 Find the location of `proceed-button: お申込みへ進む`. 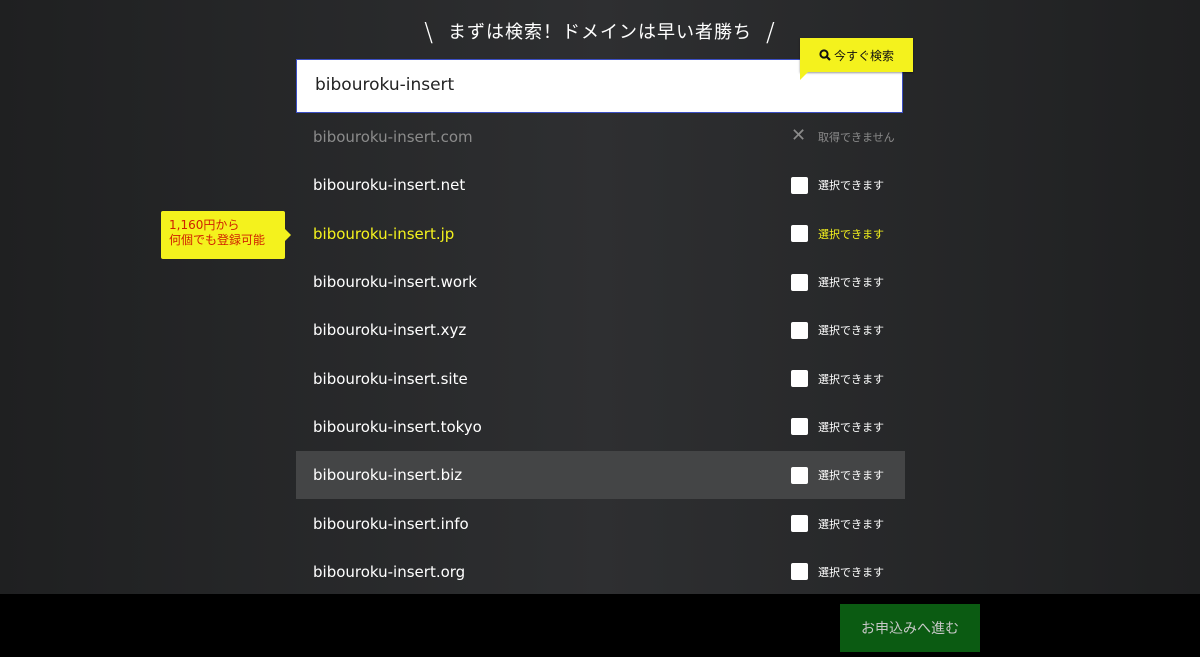

proceed-button: お申込みへ進む is located at coordinates (910, 628).